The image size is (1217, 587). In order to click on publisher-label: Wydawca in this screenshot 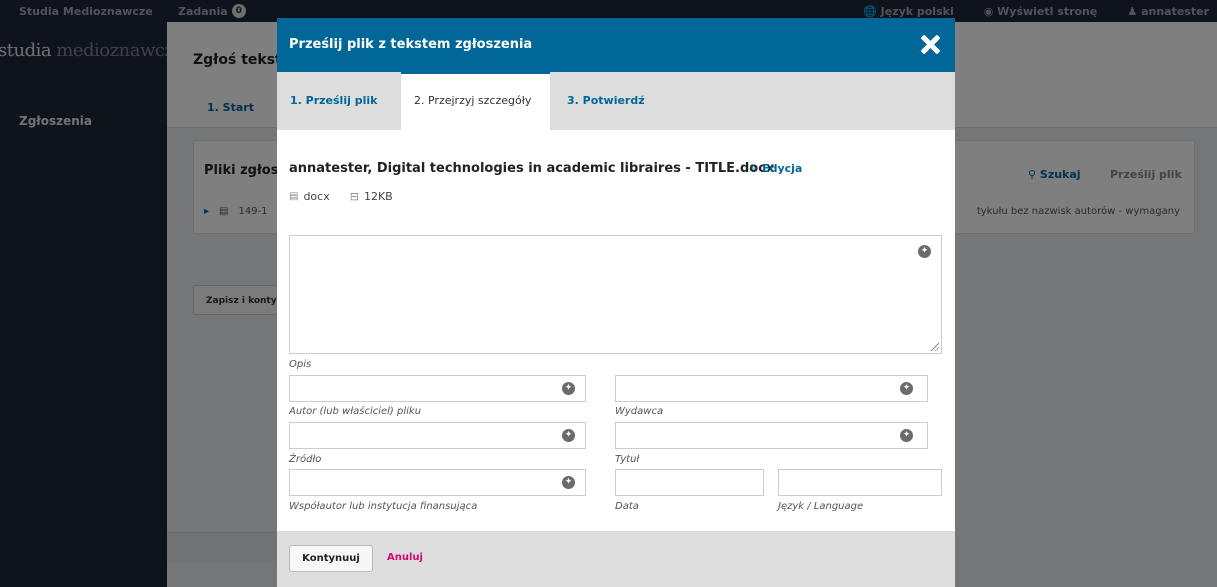, I will do `click(639, 411)`.